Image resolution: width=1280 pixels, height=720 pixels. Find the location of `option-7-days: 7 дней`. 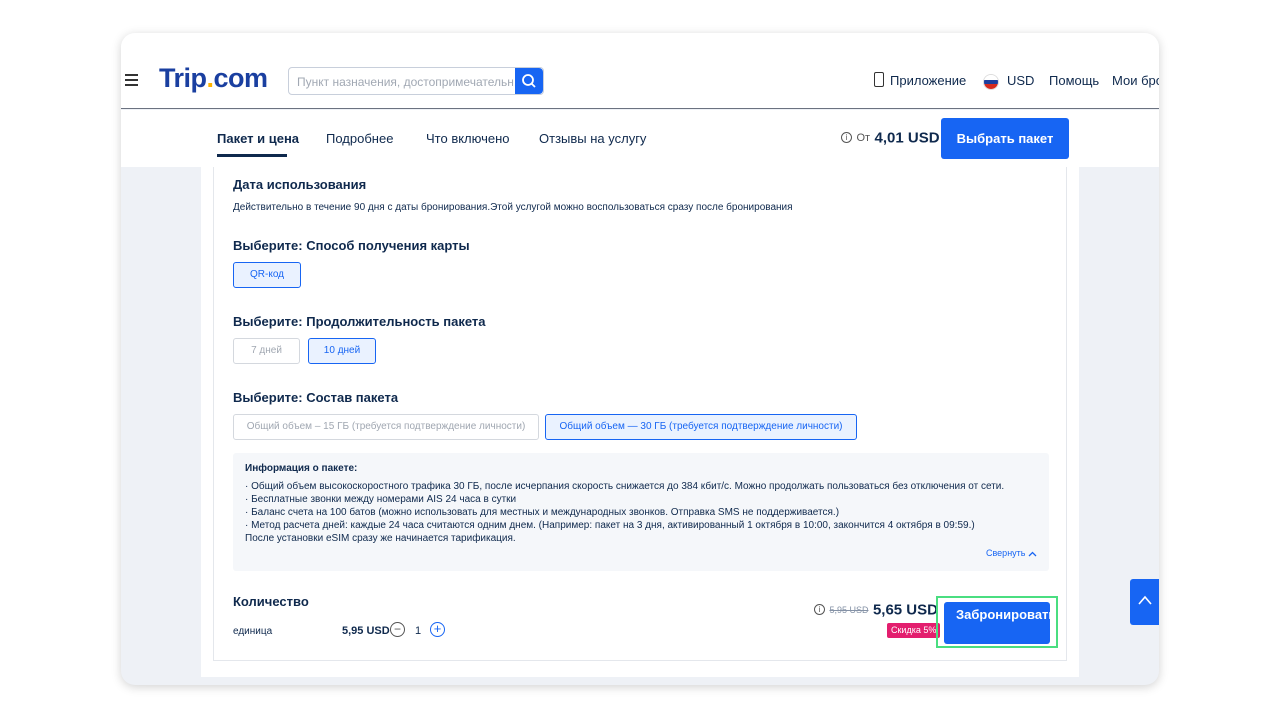

option-7-days: 7 дней is located at coordinates (266, 351).